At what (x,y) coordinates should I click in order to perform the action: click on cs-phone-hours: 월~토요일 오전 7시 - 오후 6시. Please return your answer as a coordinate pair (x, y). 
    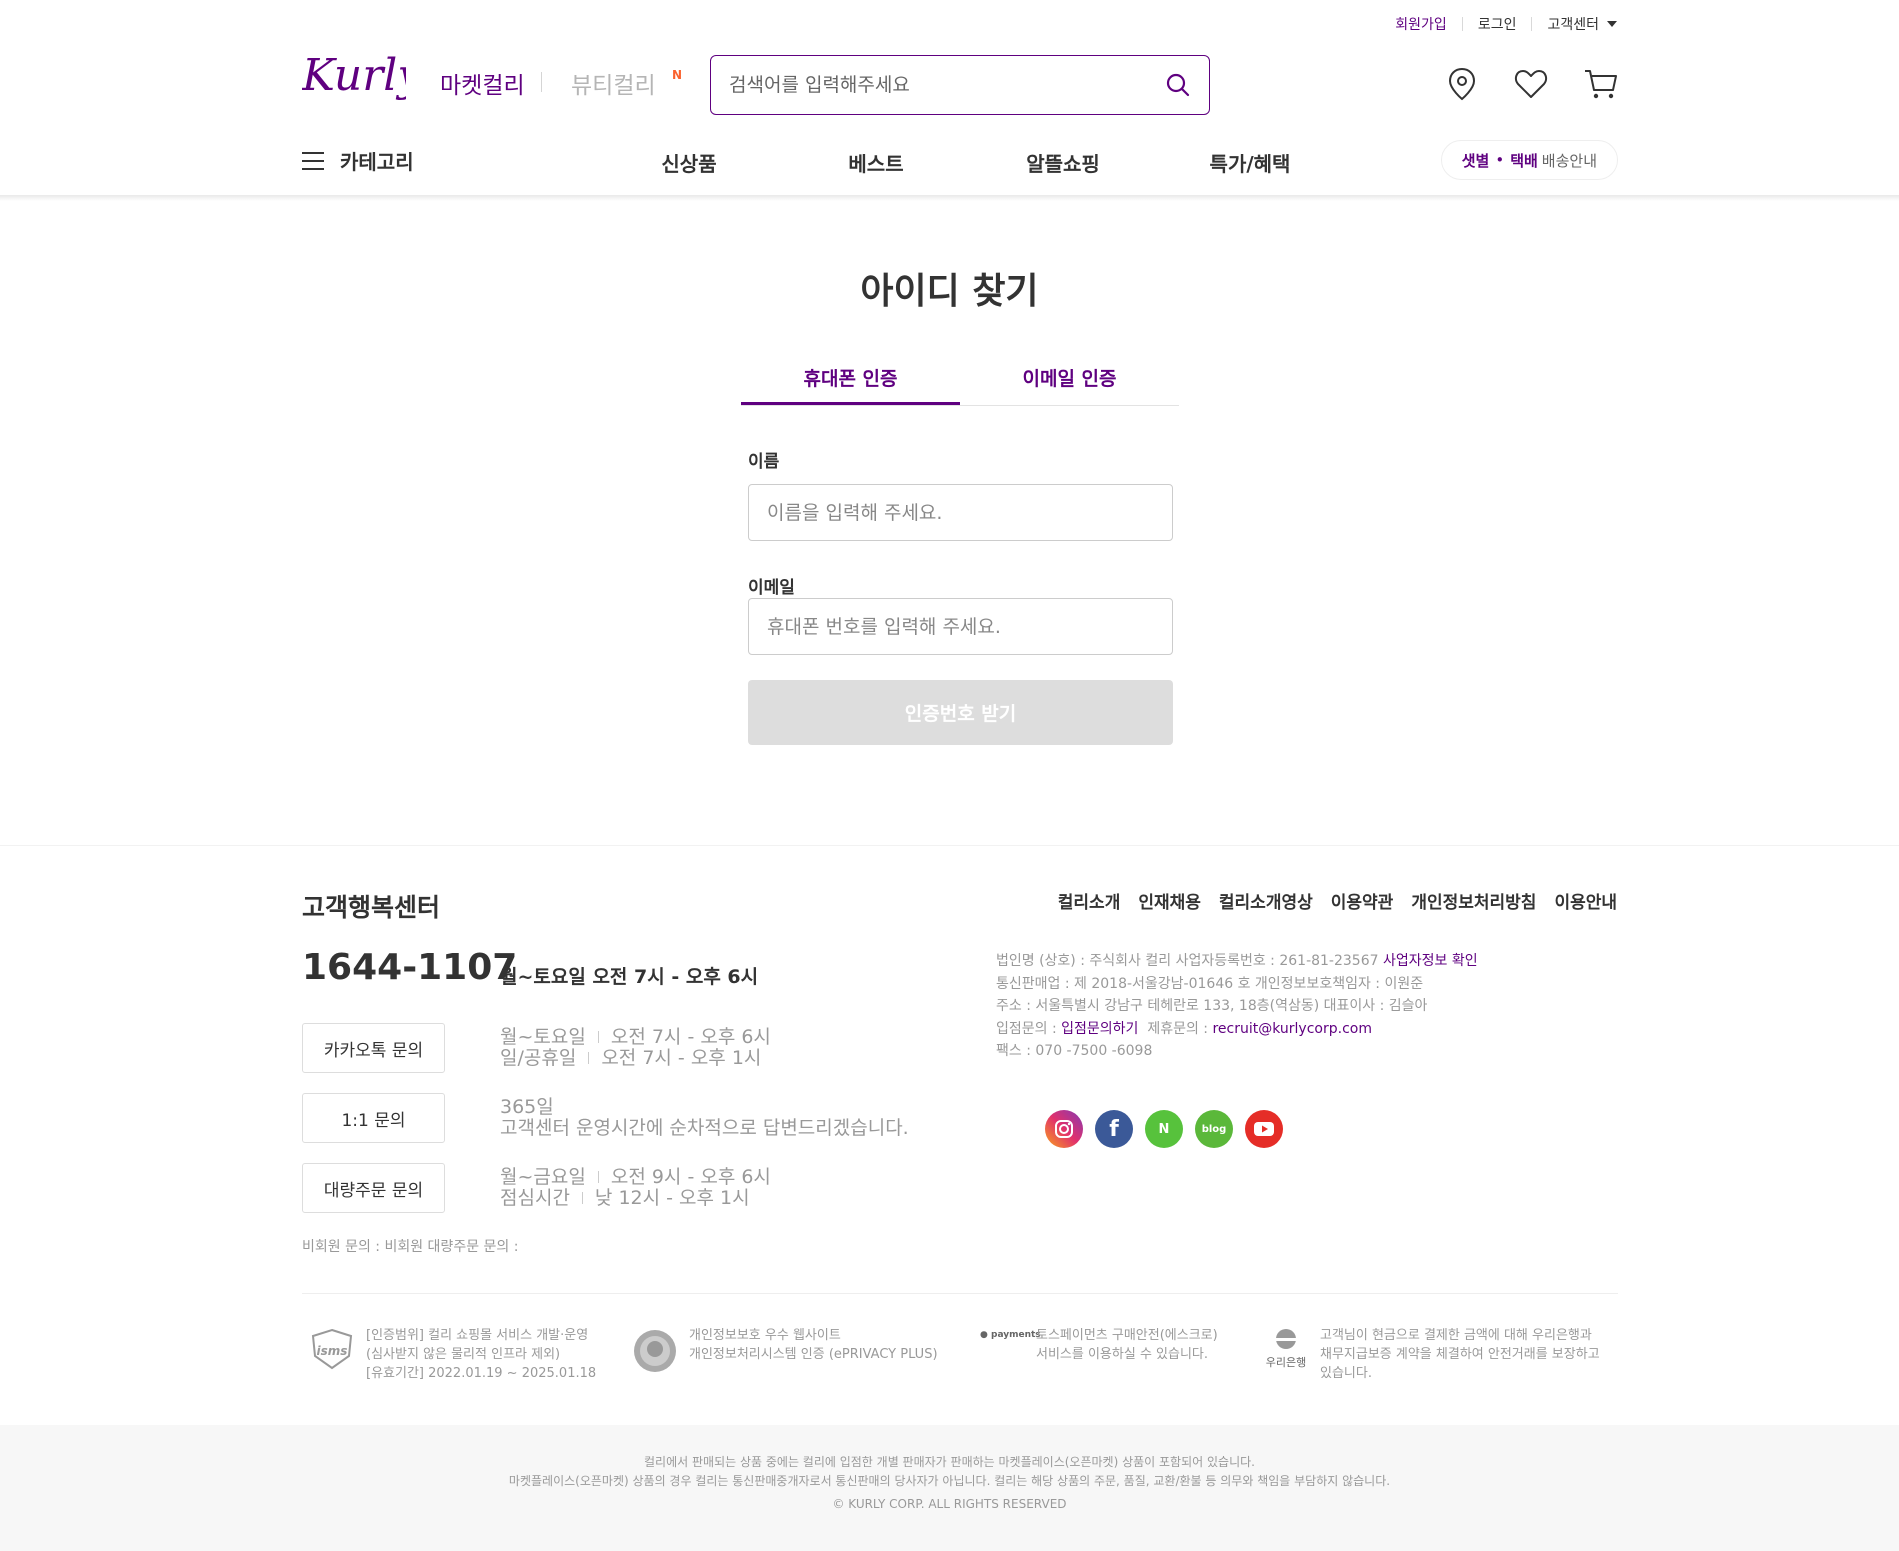
    Looking at the image, I should click on (629, 977).